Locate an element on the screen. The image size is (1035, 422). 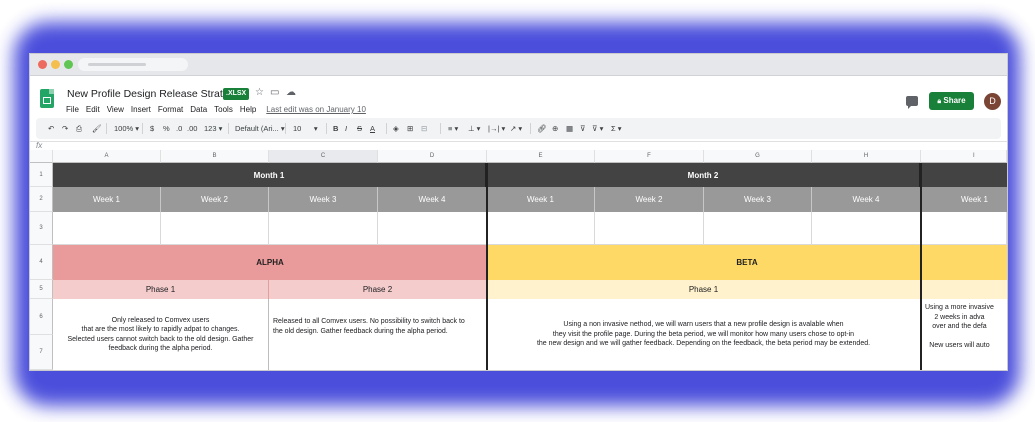
cell-week-b: Week 2 is located at coordinates (215, 199).